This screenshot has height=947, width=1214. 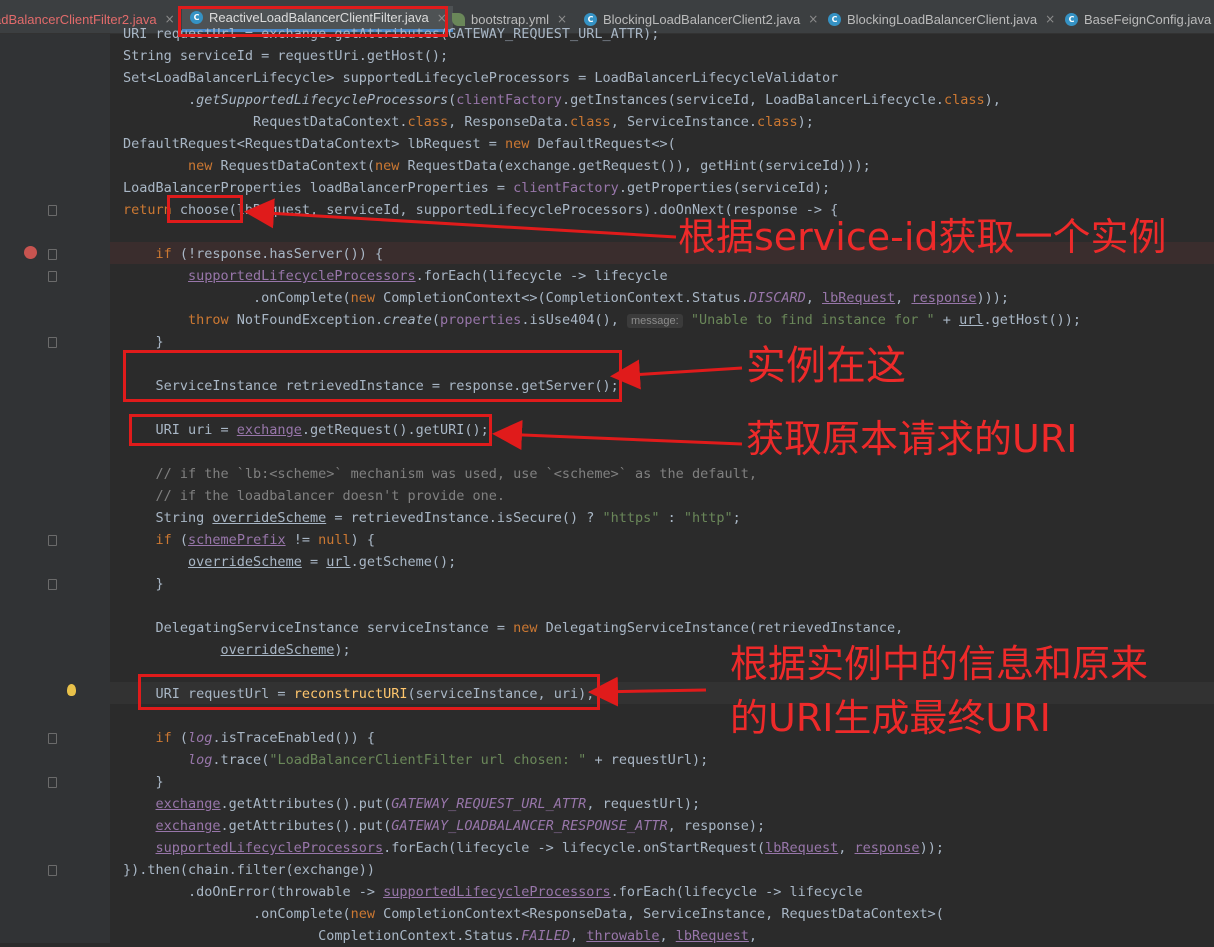 I want to click on annotation-instance-here: 实例在这, so click(x=826, y=366).